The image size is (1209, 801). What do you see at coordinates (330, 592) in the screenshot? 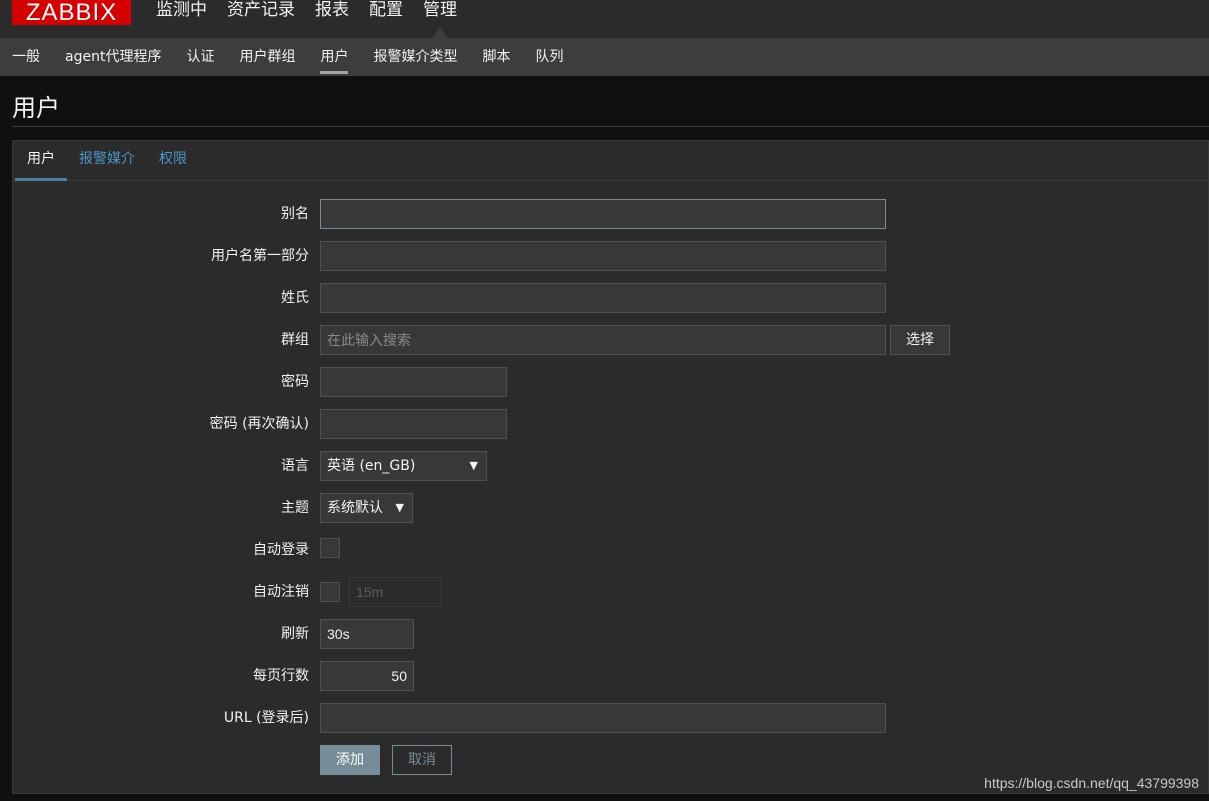
I see `autologout-checkbox` at bounding box center [330, 592].